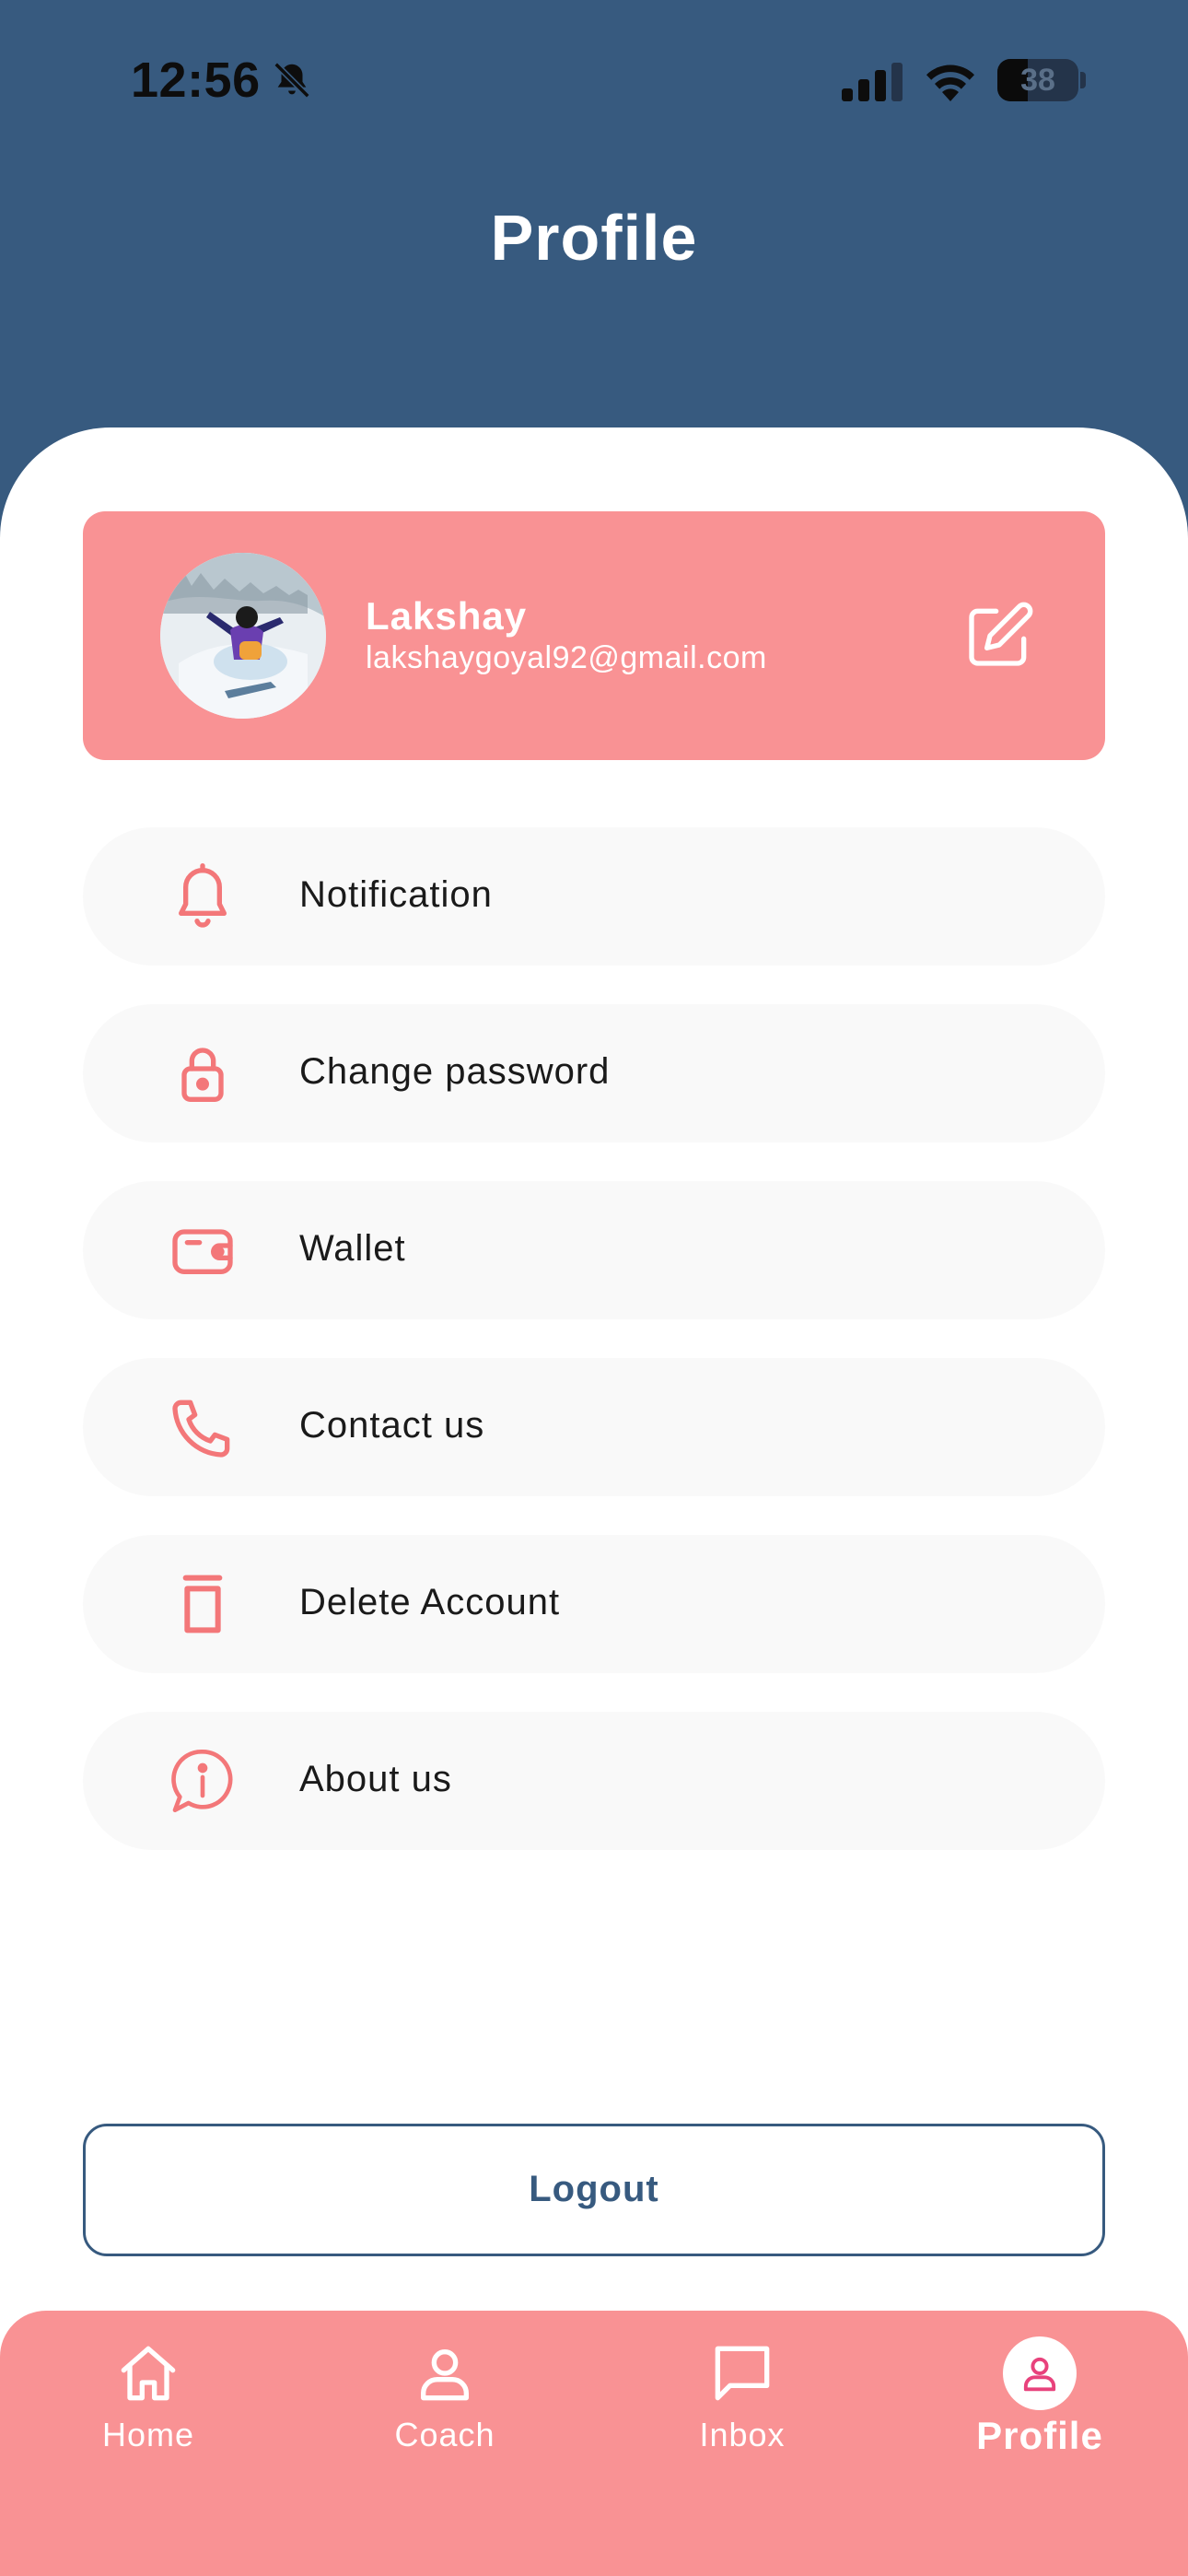 The width and height of the screenshot is (1188, 2576). What do you see at coordinates (352, 1248) in the screenshot?
I see `menu-item-label: Wallet` at bounding box center [352, 1248].